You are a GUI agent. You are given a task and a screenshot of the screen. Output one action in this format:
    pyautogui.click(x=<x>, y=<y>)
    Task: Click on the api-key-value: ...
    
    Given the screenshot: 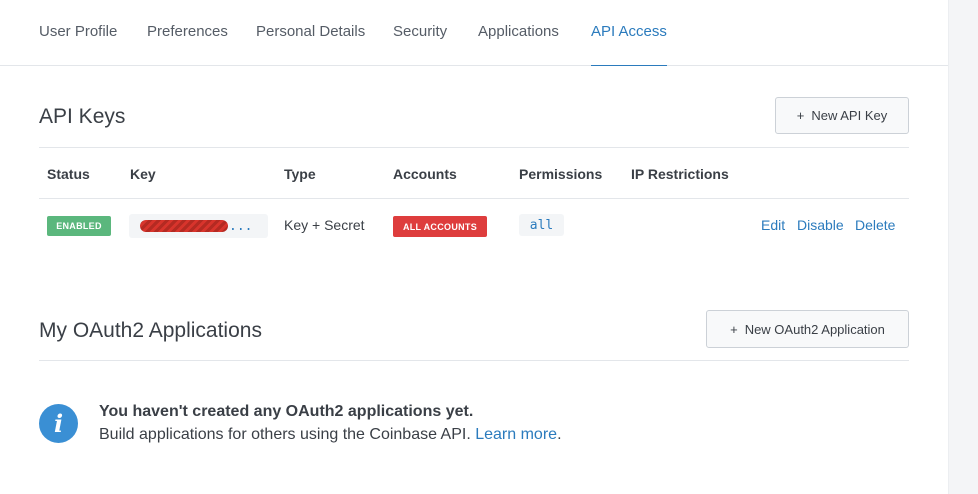 What is the action you would take?
    pyautogui.click(x=198, y=226)
    